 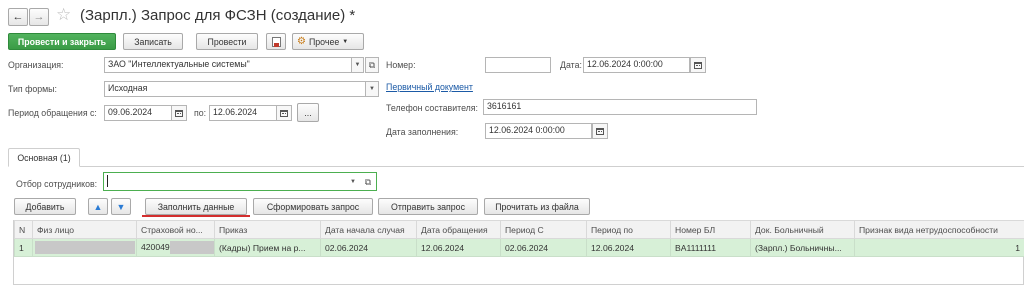 I want to click on read-from-file-button: Прочитать из файла, so click(x=537, y=206).